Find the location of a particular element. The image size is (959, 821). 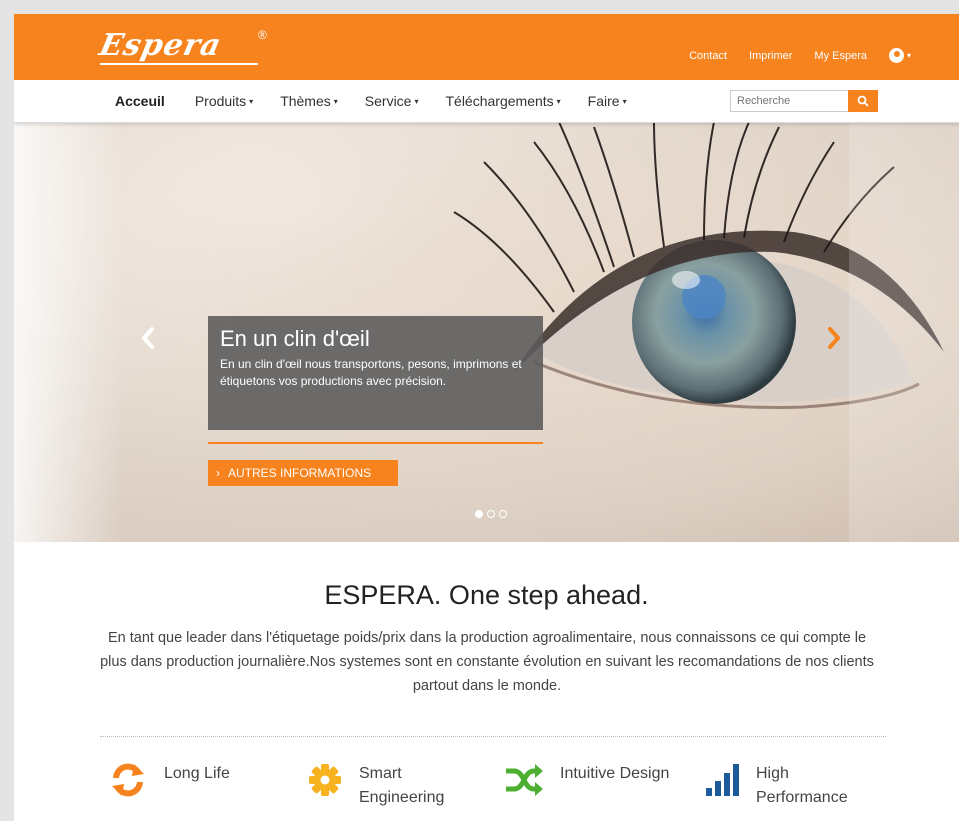

signal-bars-icon is located at coordinates (722, 780).